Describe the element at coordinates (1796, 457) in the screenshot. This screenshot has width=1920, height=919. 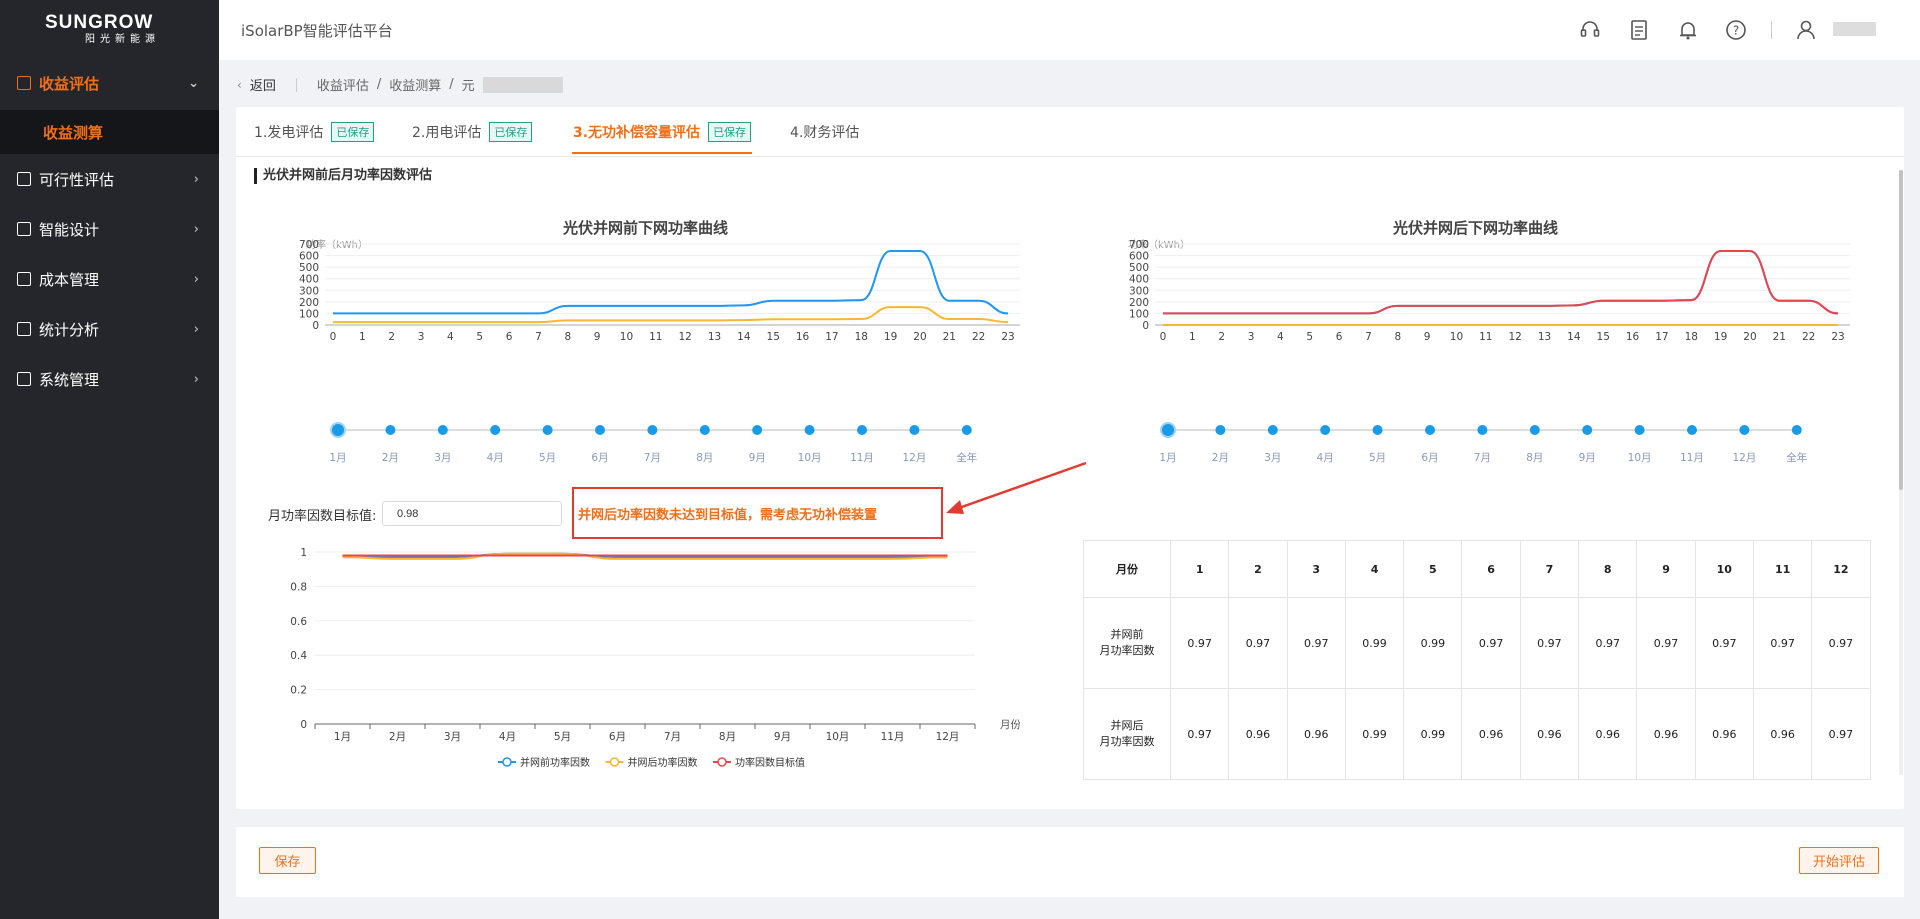
I see `timeline-label: 全年` at that location.